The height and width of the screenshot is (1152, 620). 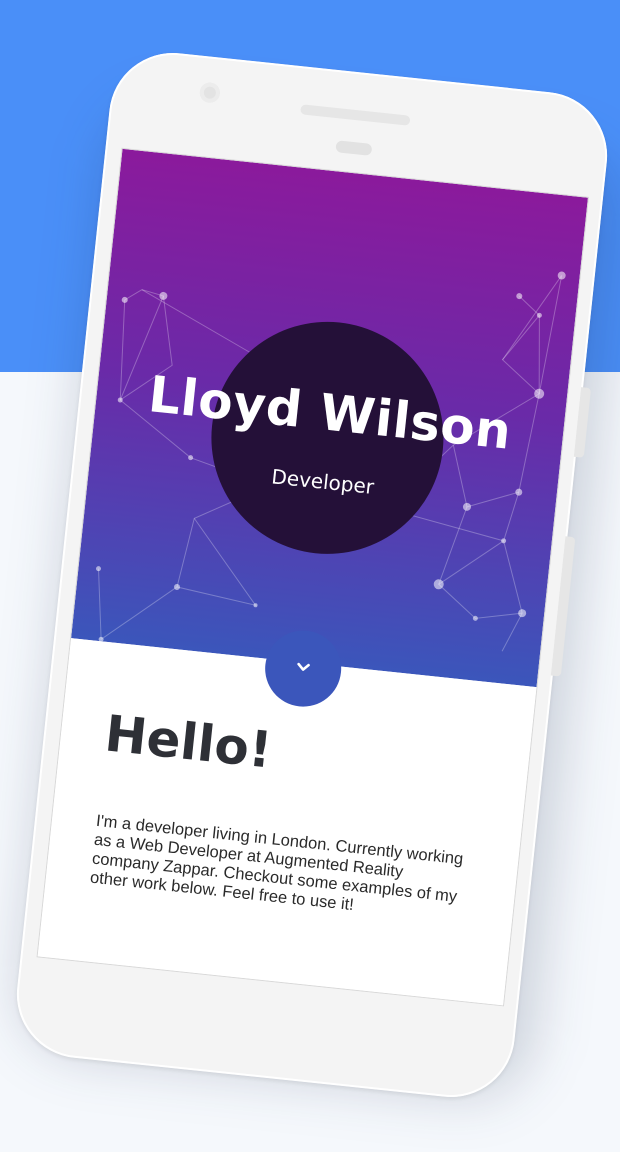 I want to click on intro-heading: Hello!, so click(x=188, y=742).